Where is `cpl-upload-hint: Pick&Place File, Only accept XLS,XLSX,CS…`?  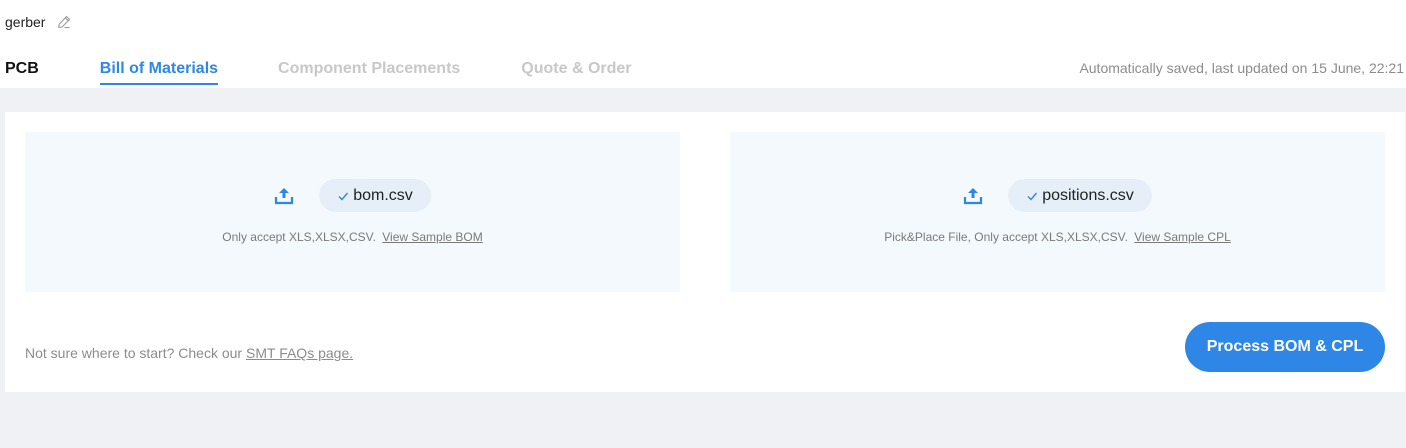 cpl-upload-hint: Pick&Place File, Only accept XLS,XLSX,CS… is located at coordinates (1057, 237).